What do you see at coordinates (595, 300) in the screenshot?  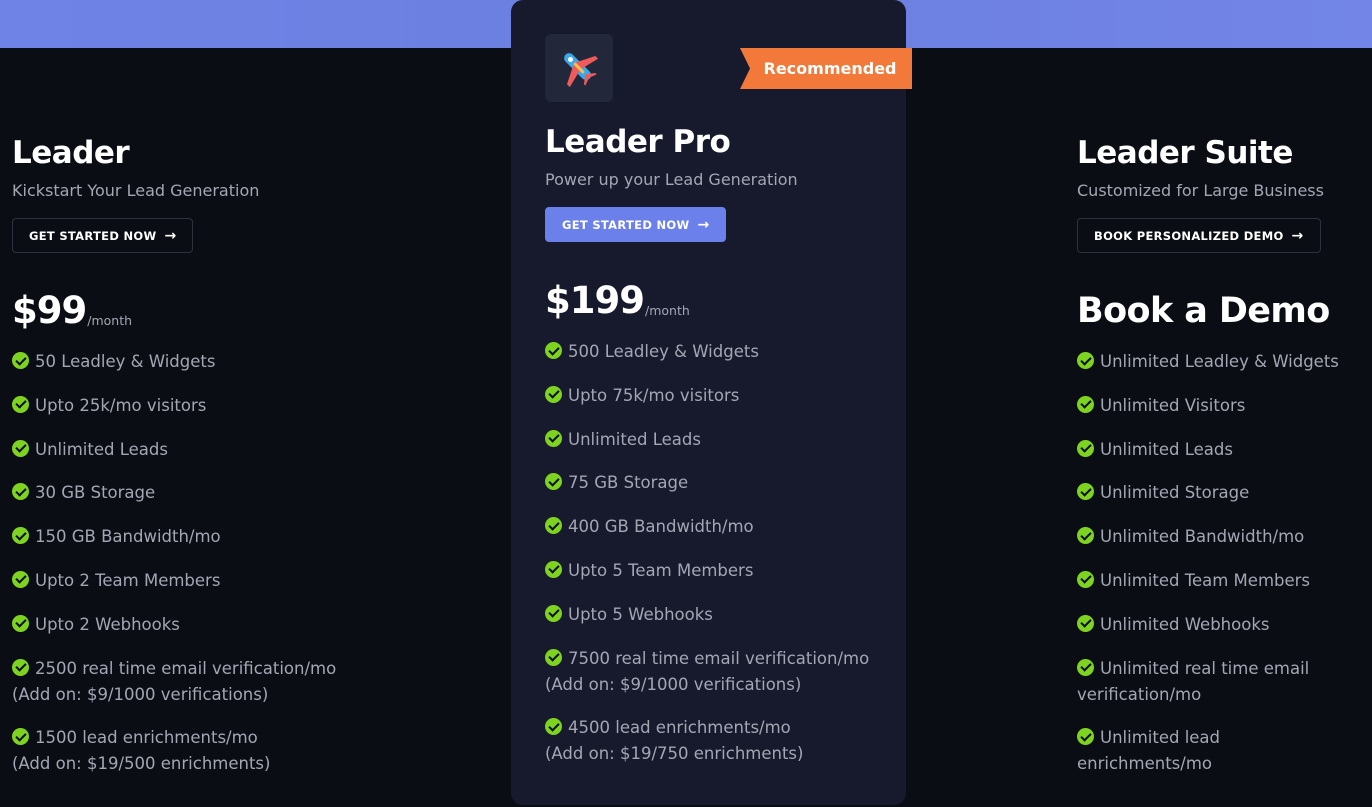 I see `price-amount: $199` at bounding box center [595, 300].